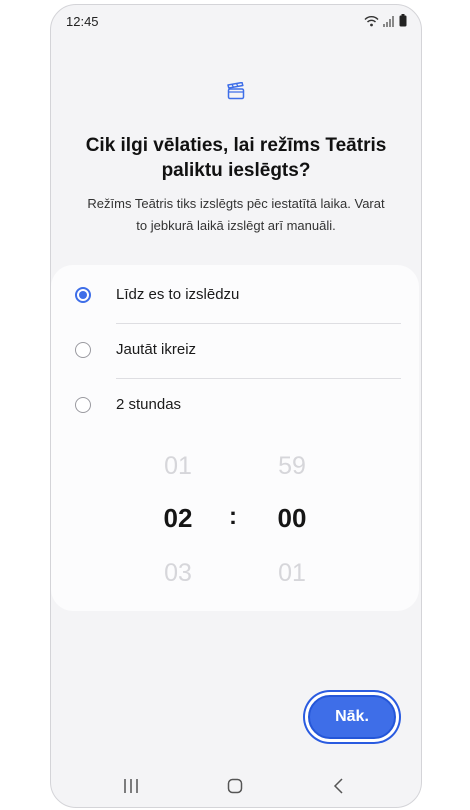  I want to click on option-2-hours: 2 stundas, so click(235, 406).